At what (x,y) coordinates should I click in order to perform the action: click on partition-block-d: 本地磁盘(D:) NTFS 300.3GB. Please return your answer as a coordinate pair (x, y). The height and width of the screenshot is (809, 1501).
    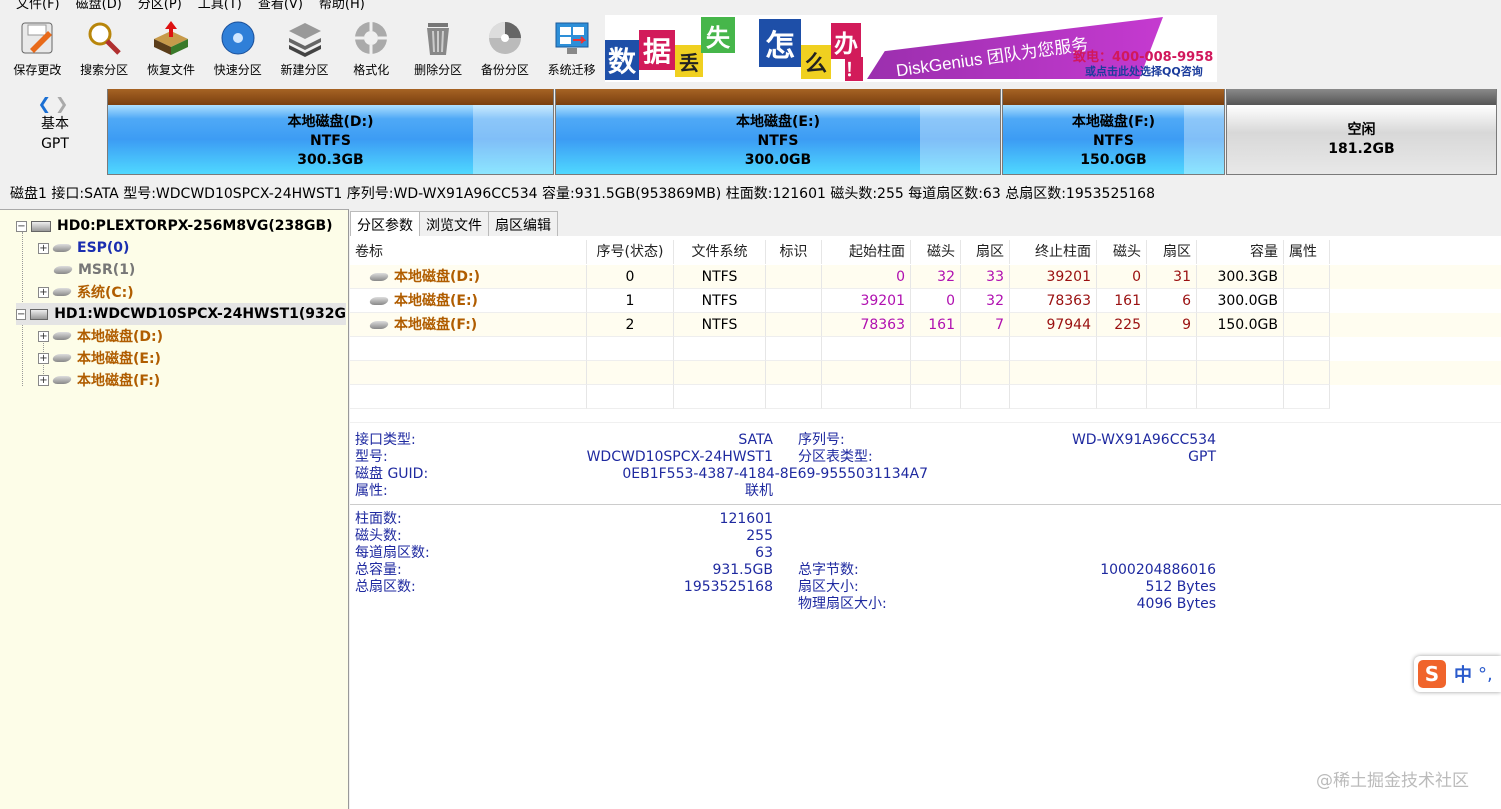
    Looking at the image, I should click on (330, 132).